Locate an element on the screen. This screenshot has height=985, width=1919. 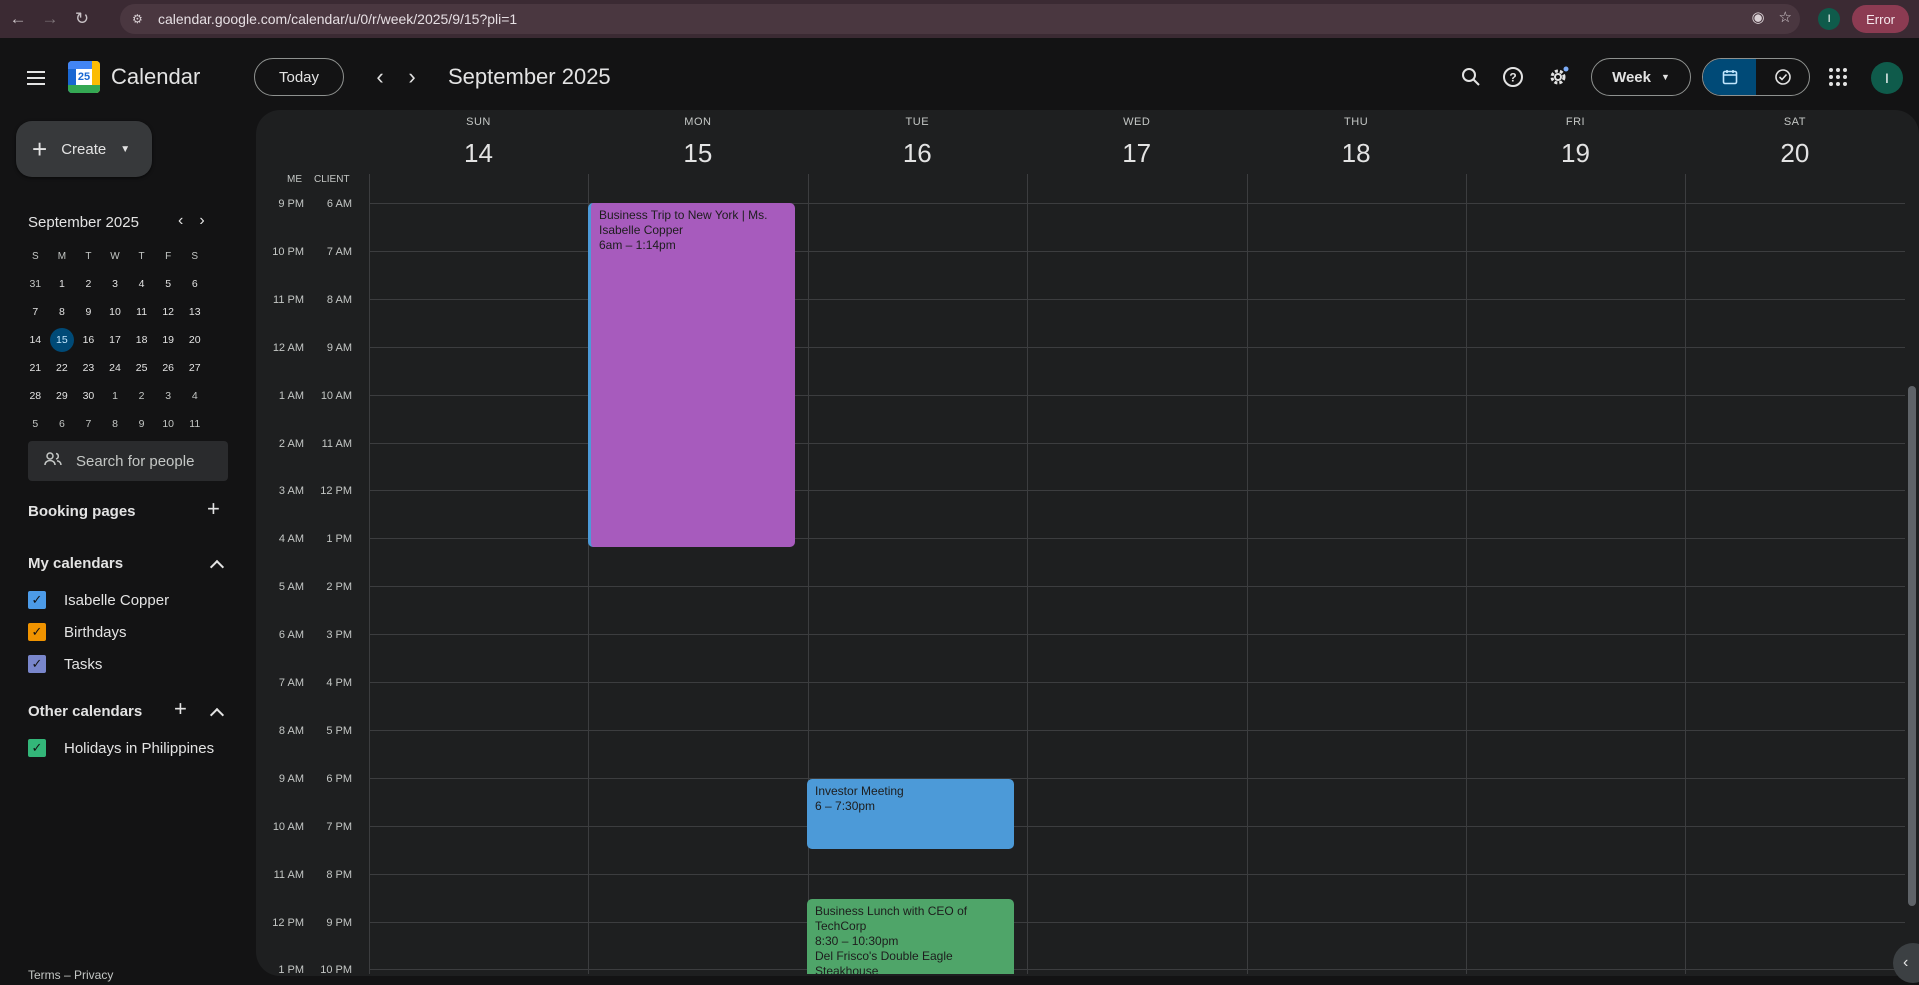
search-icon is located at coordinates (1471, 77).